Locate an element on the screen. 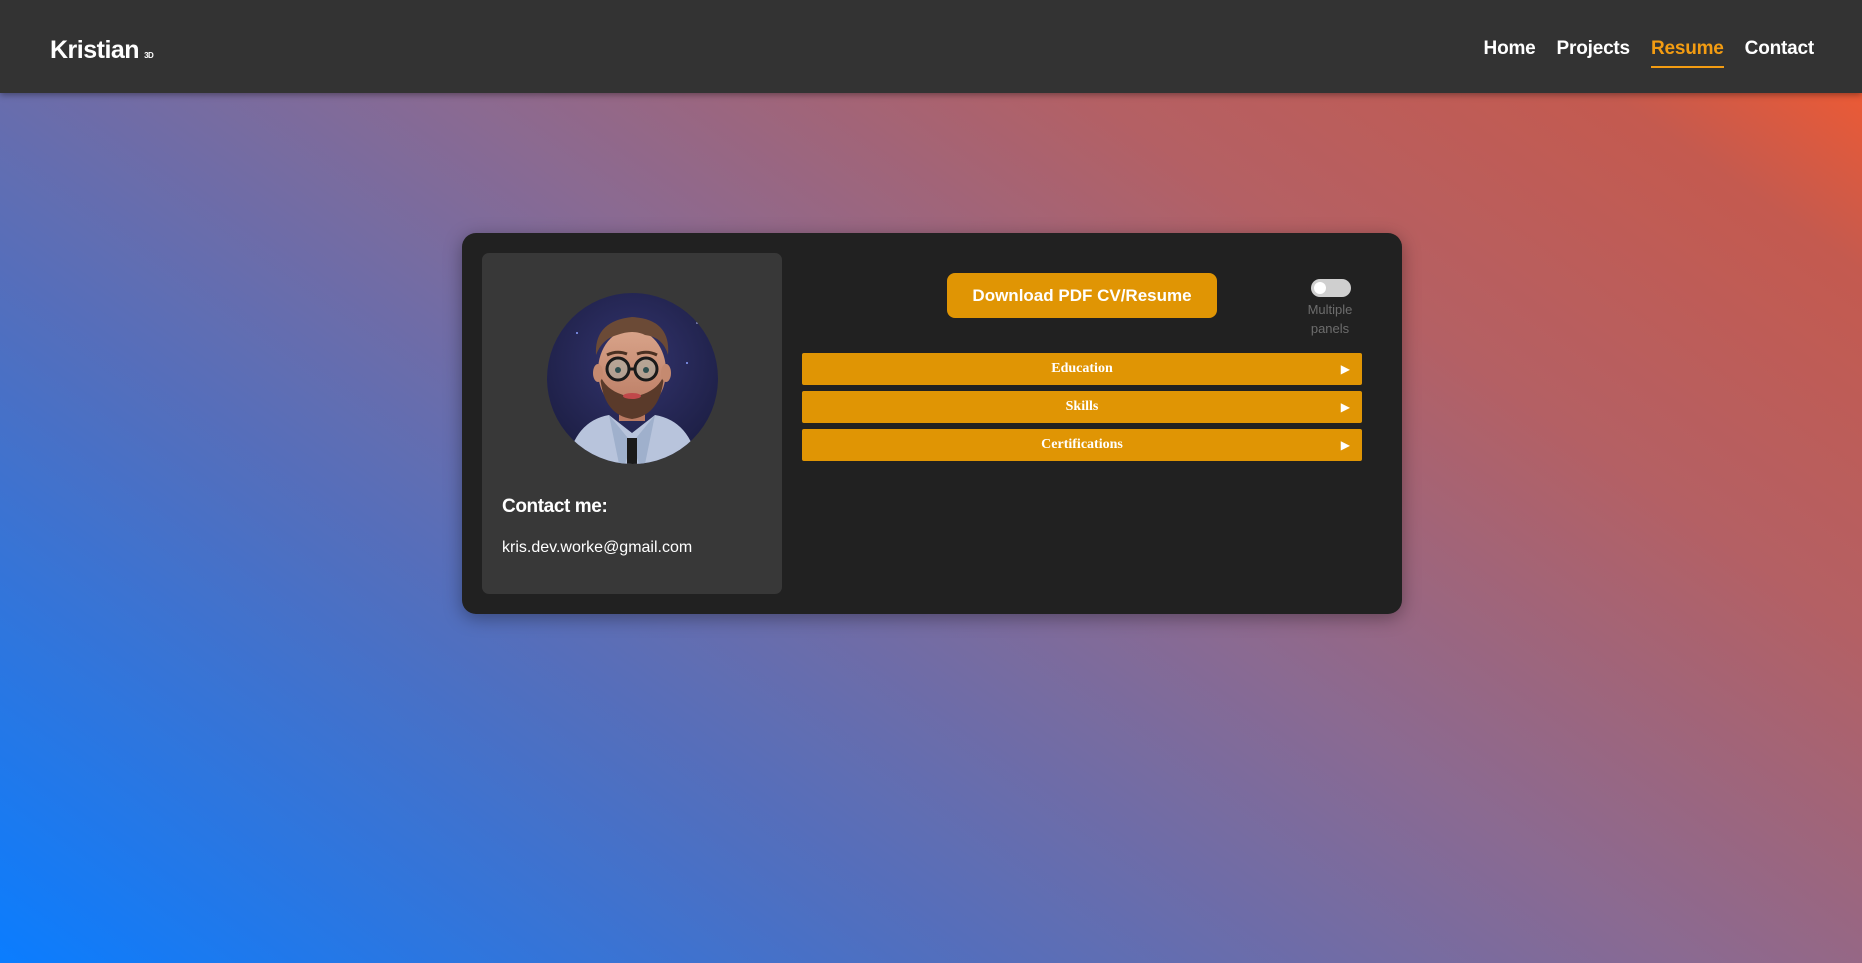  profile-panel: Contact me: kris.dev.worke@gmail.com is located at coordinates (632, 423).